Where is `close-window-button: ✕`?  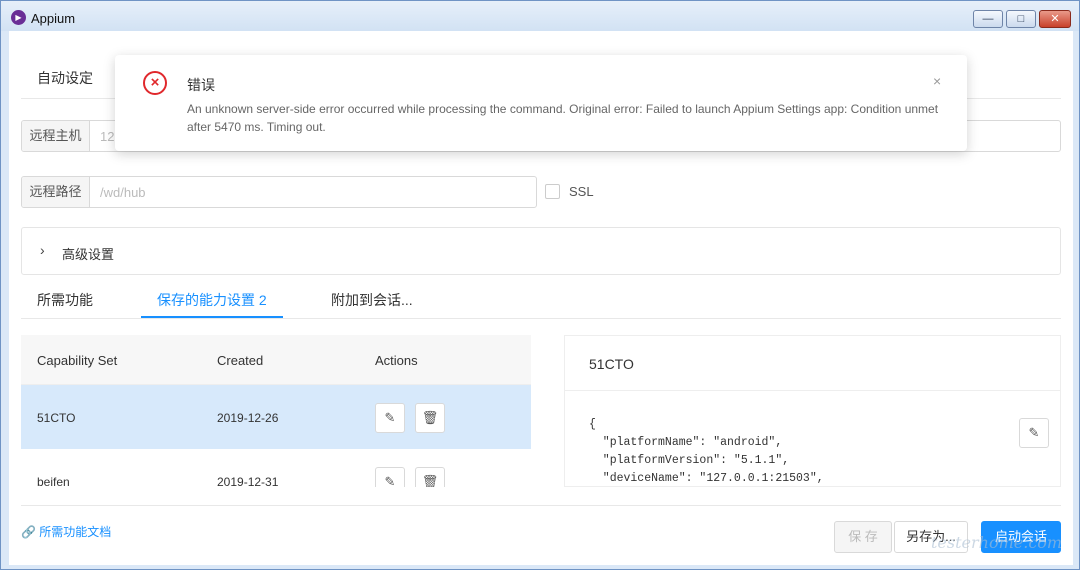
close-window-button: ✕ is located at coordinates (1055, 19).